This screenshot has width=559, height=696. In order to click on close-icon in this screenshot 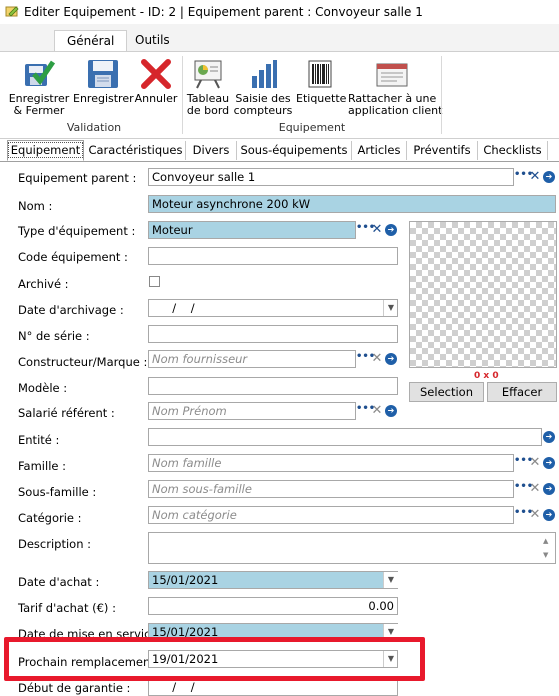, I will do `click(156, 74)`.